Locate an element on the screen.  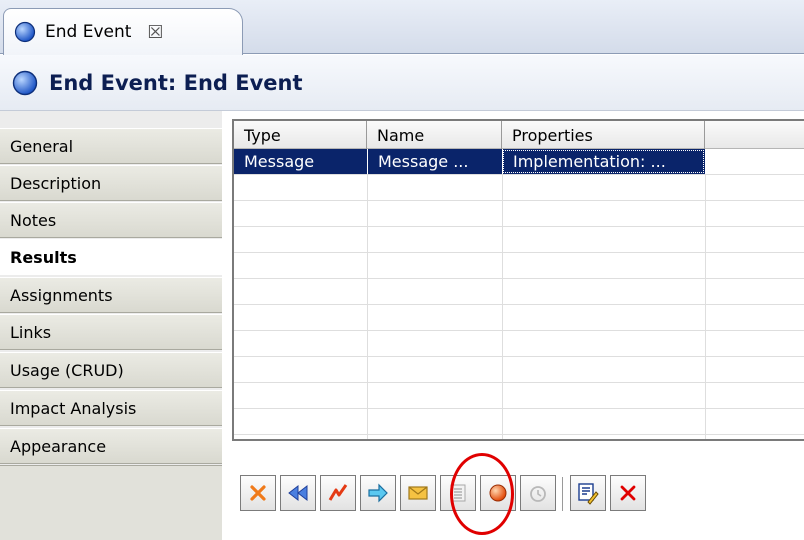
compensation-button is located at coordinates (458, 493).